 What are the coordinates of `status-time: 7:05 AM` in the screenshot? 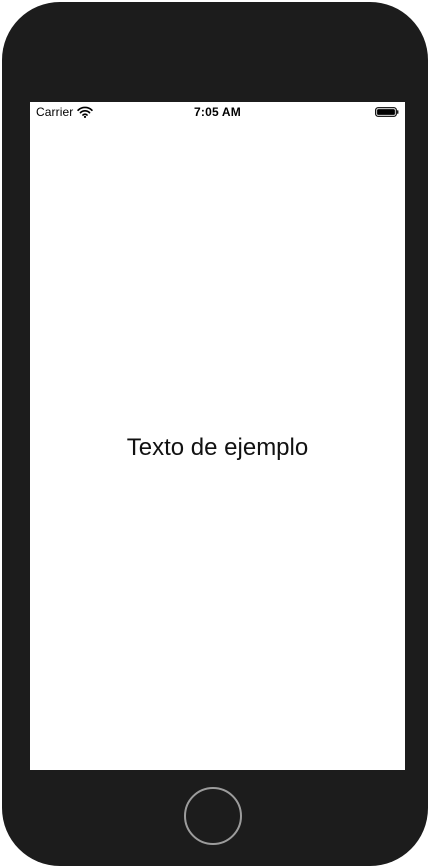 It's located at (217, 112).